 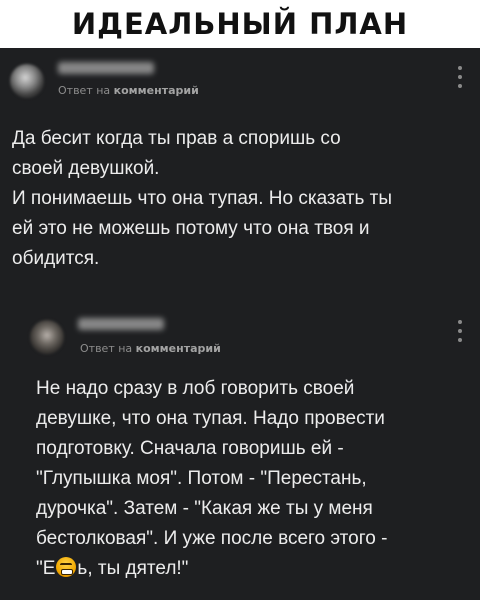 What do you see at coordinates (210, 418) in the screenshot?
I see `comment-line: девушке, что она тупая. Надо провести` at bounding box center [210, 418].